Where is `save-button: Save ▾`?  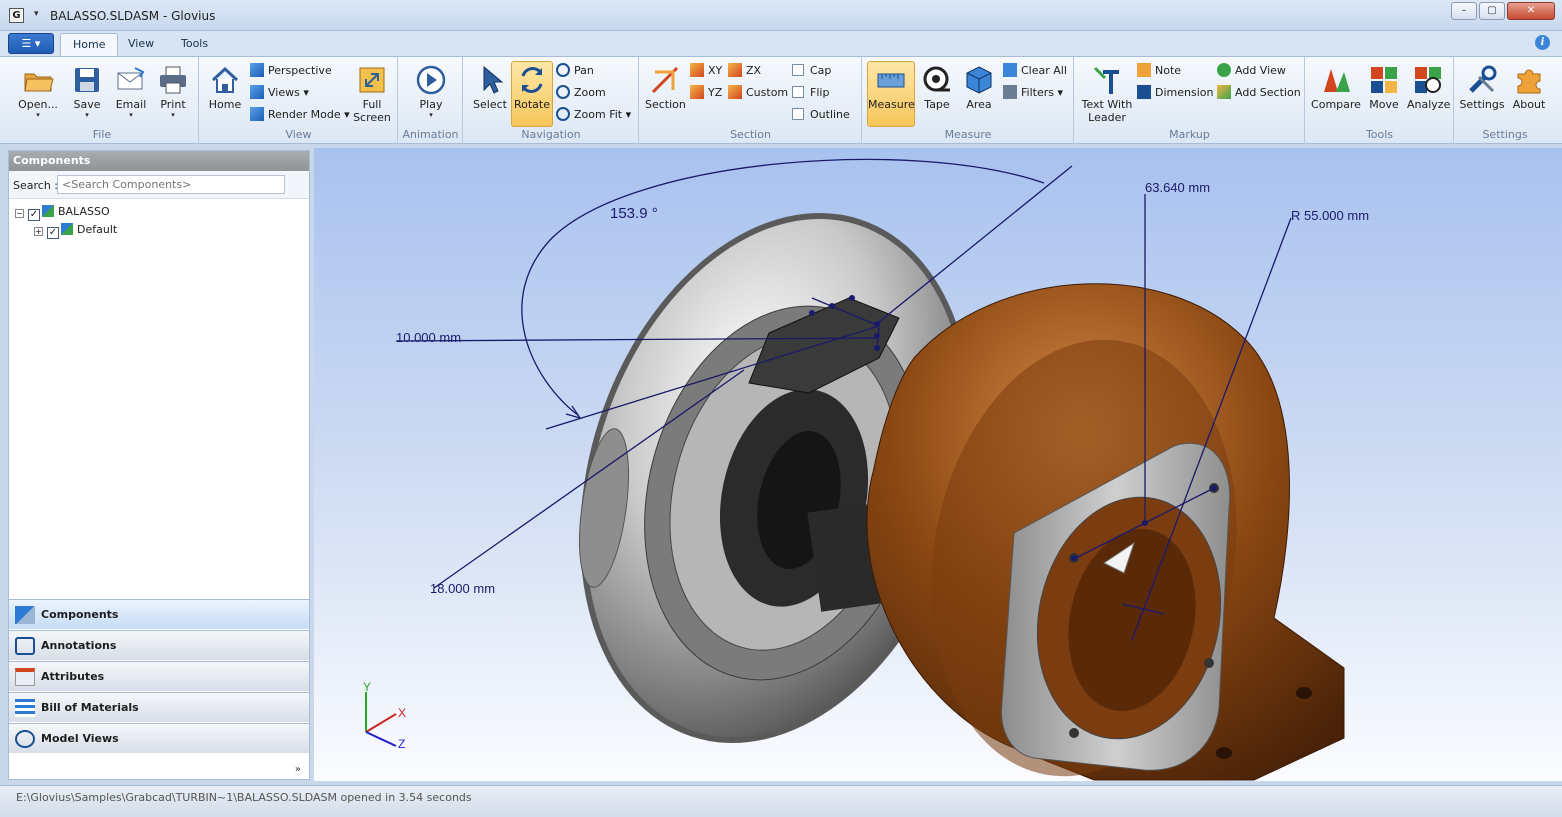
save-button: Save ▾ is located at coordinates (87, 90).